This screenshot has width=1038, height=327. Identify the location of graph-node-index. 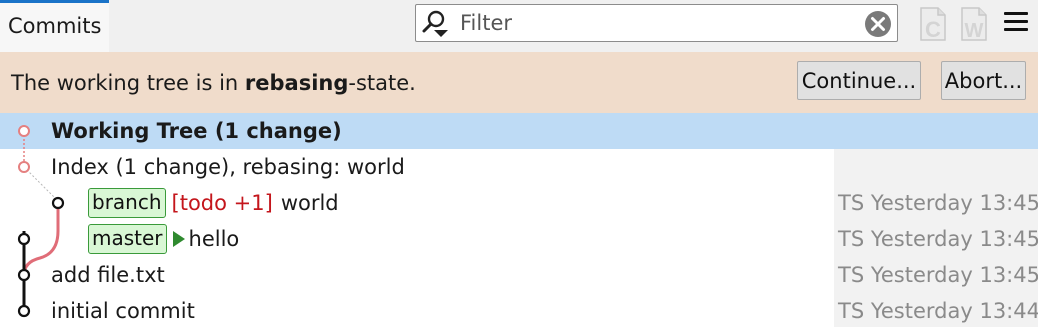
(24, 167).